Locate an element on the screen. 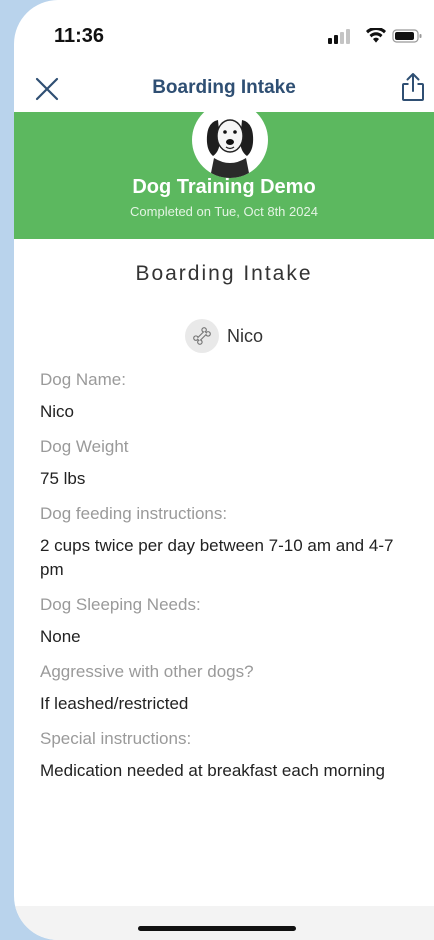 This screenshot has height=940, width=434. field-label: Dog feeding instructions: is located at coordinates (134, 513).